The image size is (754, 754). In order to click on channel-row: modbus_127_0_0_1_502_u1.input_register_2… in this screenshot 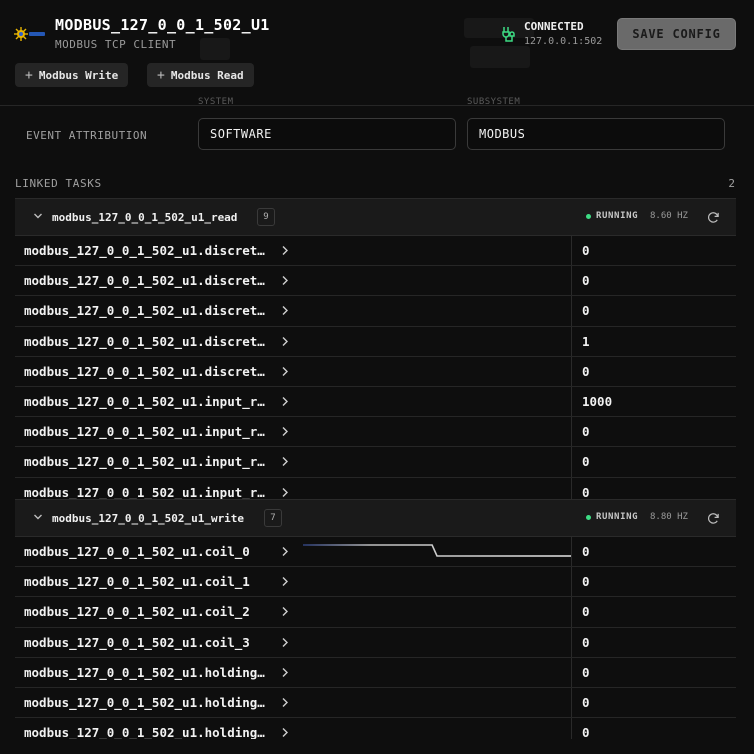, I will do `click(375, 462)`.